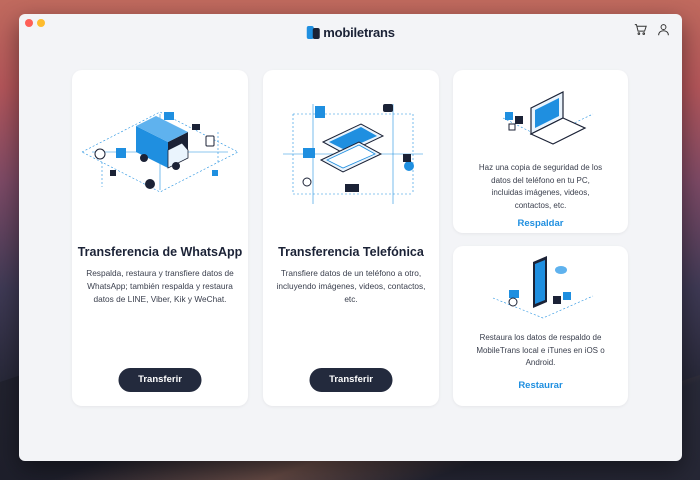  What do you see at coordinates (652, 29) in the screenshot?
I see `top-actions` at bounding box center [652, 29].